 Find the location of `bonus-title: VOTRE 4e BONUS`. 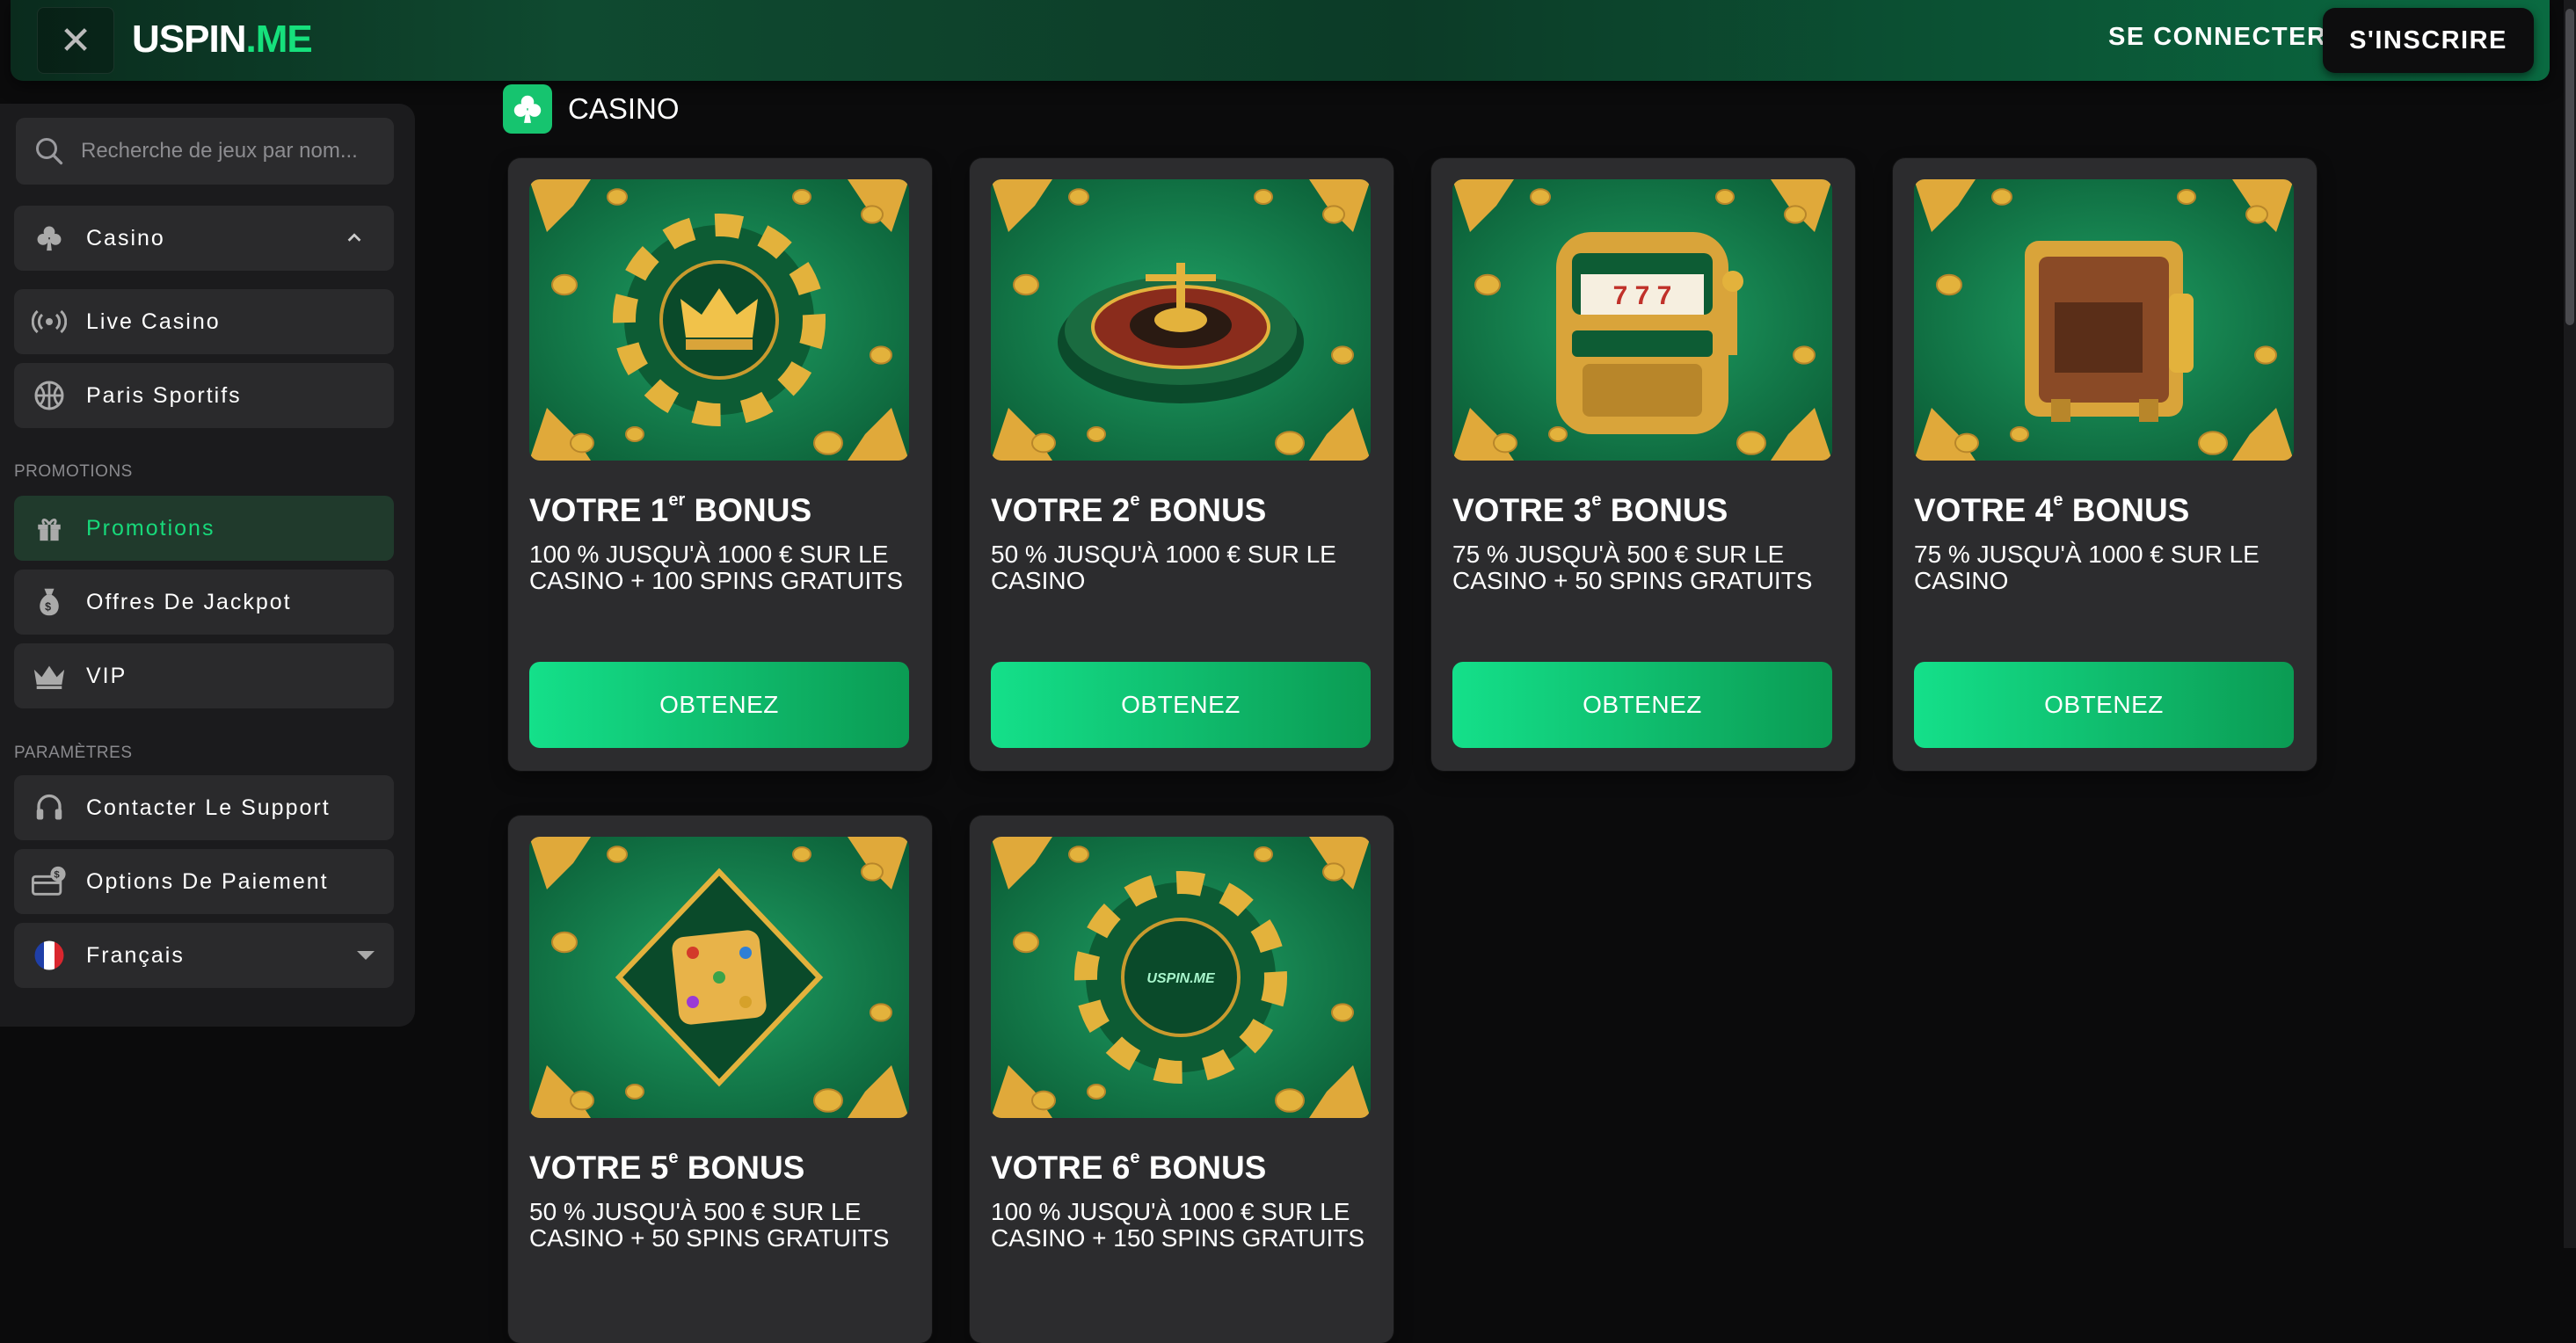

bonus-title: VOTRE 4e BONUS is located at coordinates (2052, 510).